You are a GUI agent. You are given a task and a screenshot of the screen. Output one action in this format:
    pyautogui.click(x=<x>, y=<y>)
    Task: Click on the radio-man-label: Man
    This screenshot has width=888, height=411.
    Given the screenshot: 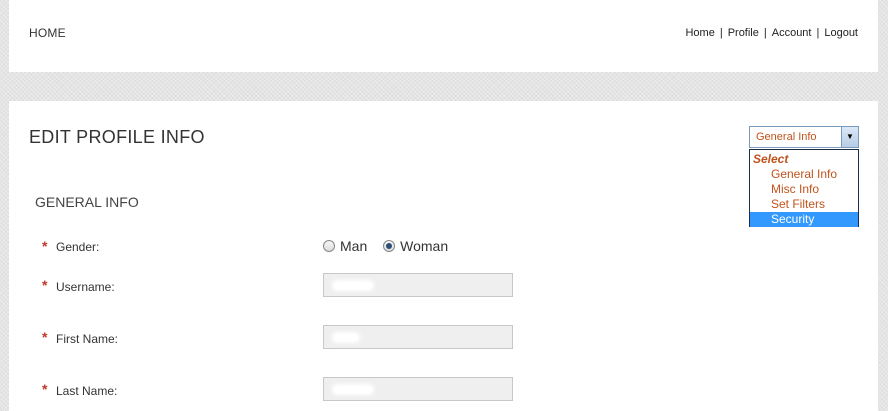 What is the action you would take?
    pyautogui.click(x=353, y=246)
    